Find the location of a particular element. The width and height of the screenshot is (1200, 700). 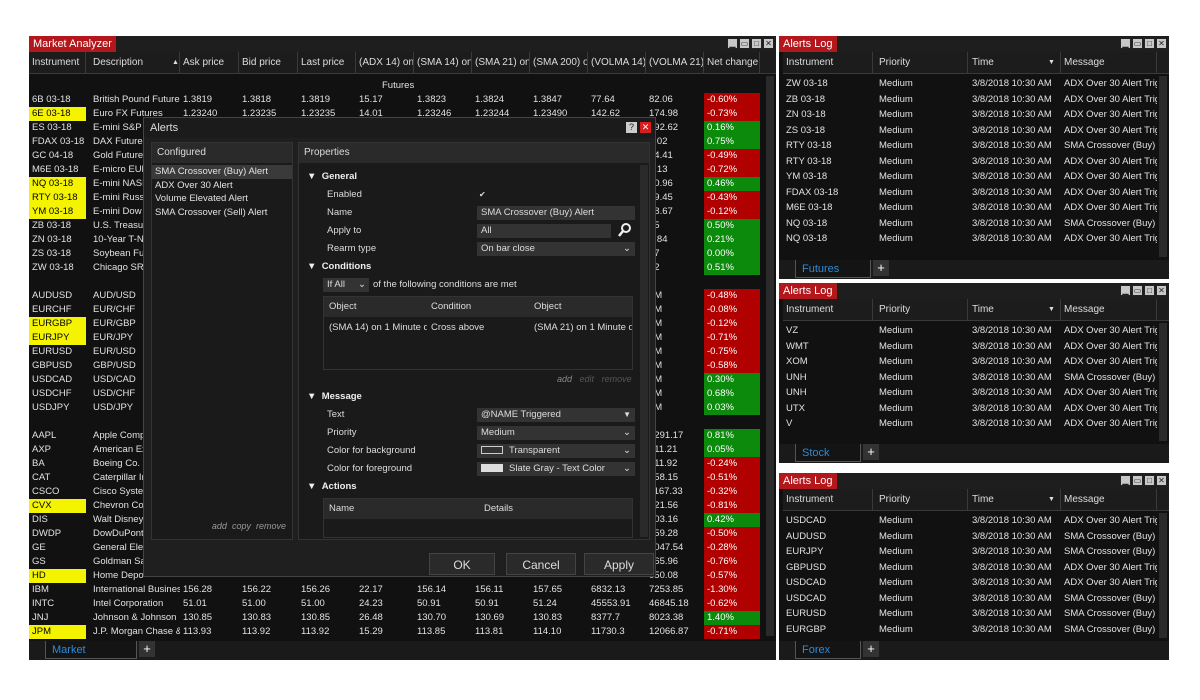

fg-color-select: Slate Gray - Text Color ⌄ is located at coordinates (556, 469).